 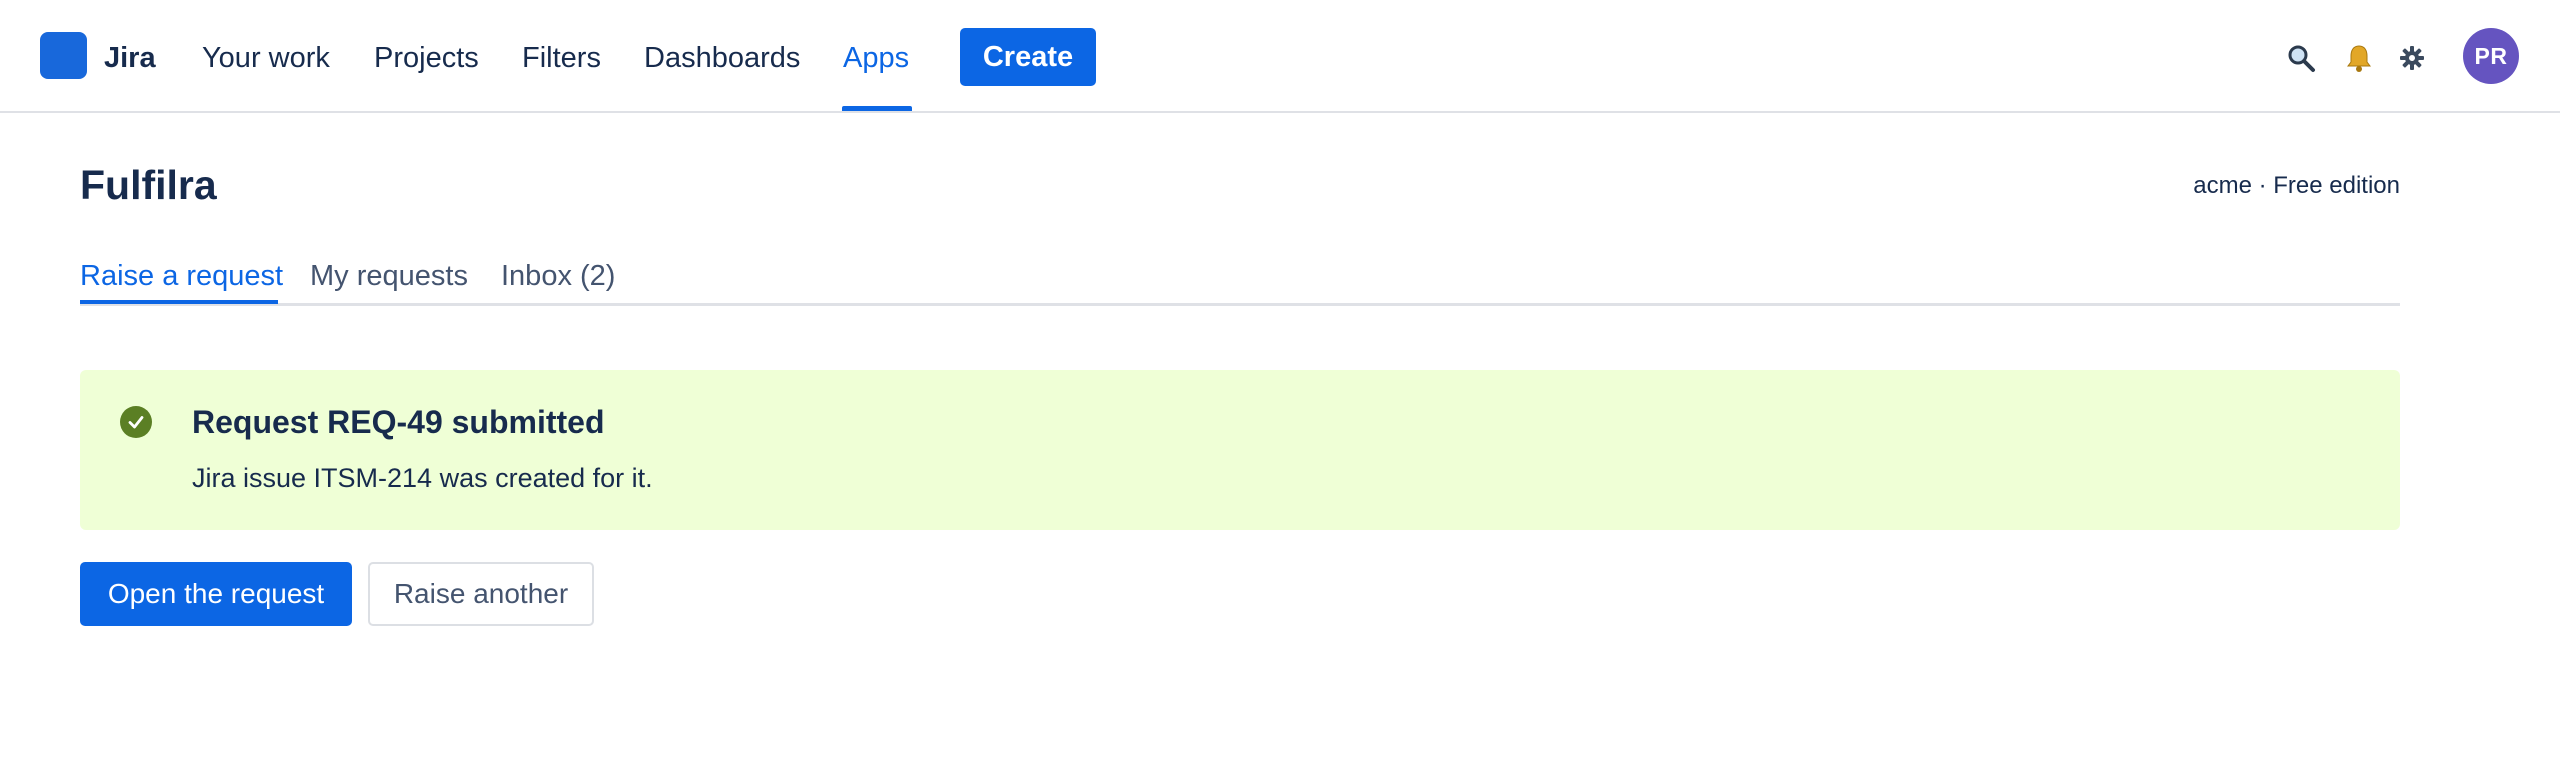 What do you see at coordinates (481, 594) in the screenshot?
I see `raise-another-button: Raise another` at bounding box center [481, 594].